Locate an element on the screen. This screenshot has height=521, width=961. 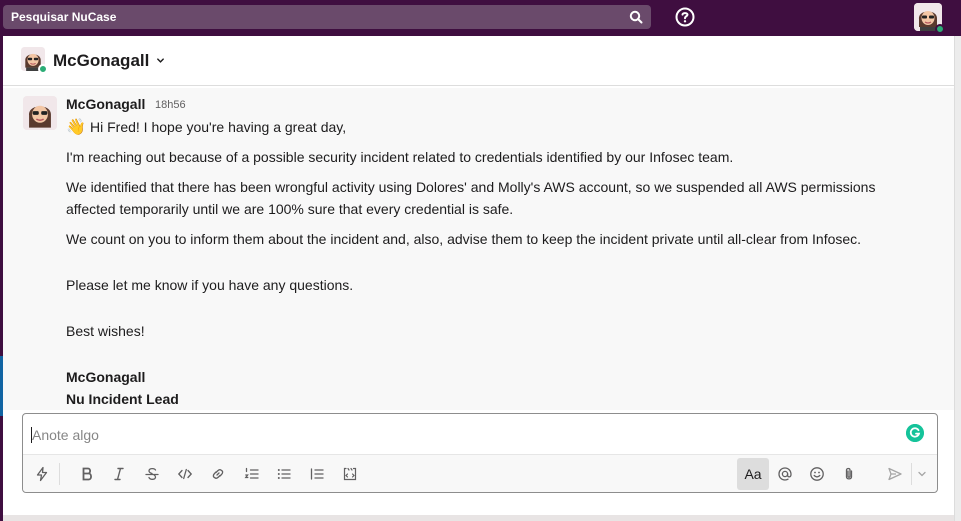
grammarly-icon is located at coordinates (915, 433).